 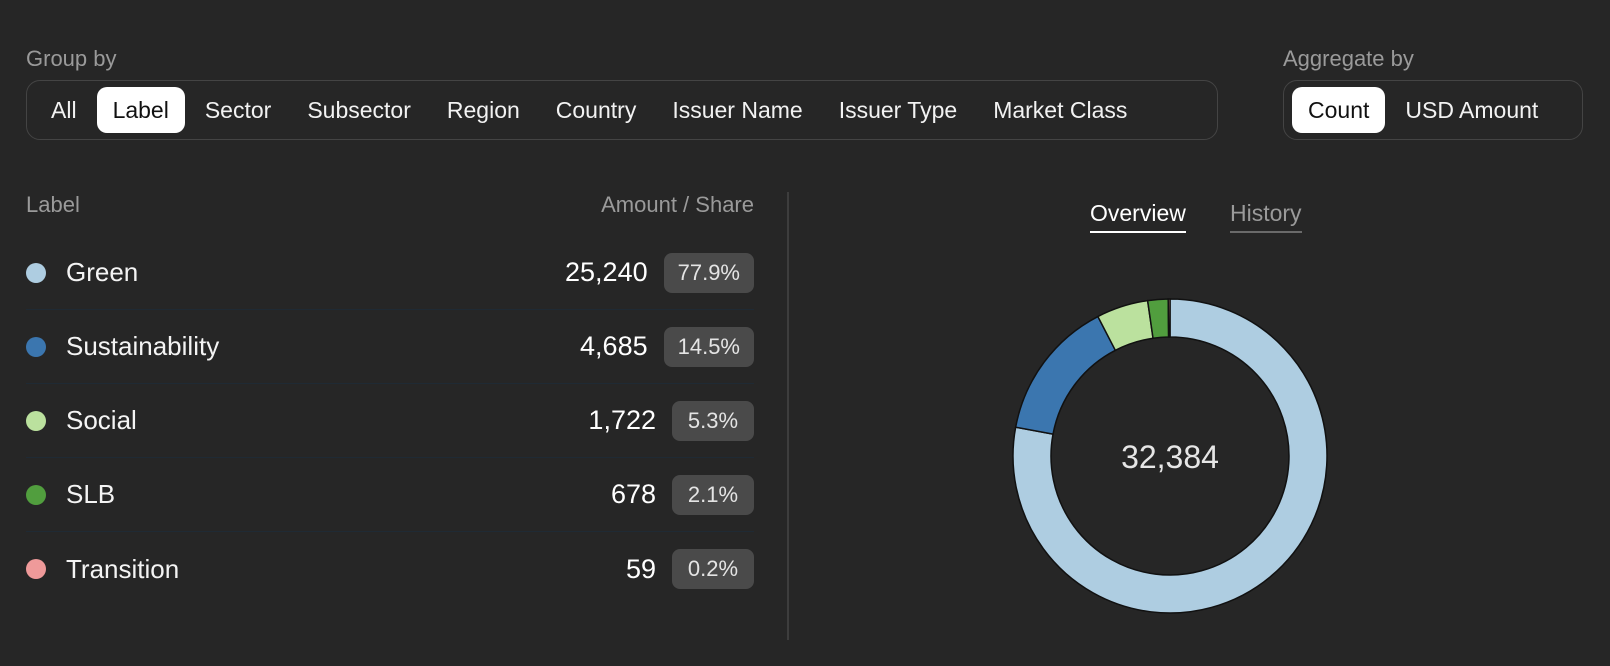 I want to click on donut-chart: 32,384, so click(x=1170, y=456).